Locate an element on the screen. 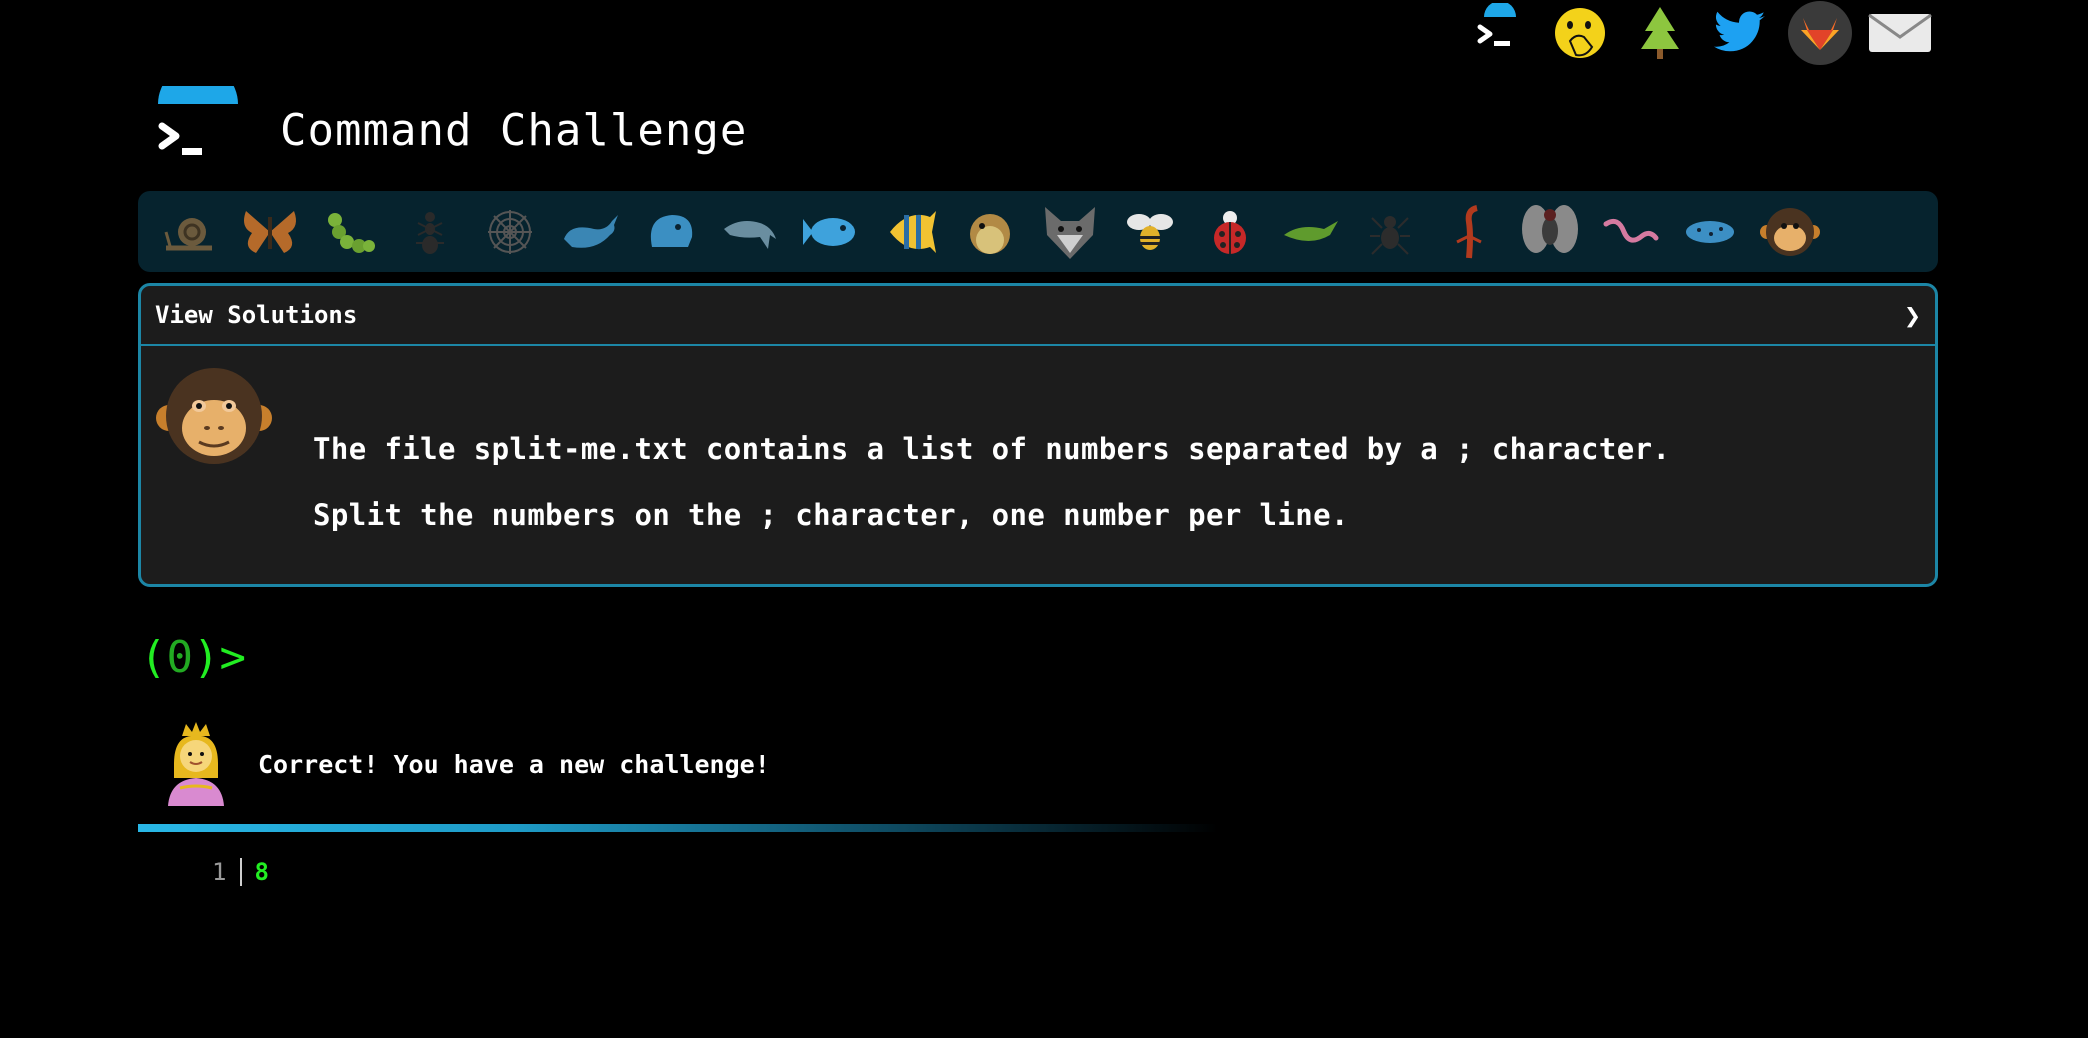  envelope-icon is located at coordinates (1900, 33).